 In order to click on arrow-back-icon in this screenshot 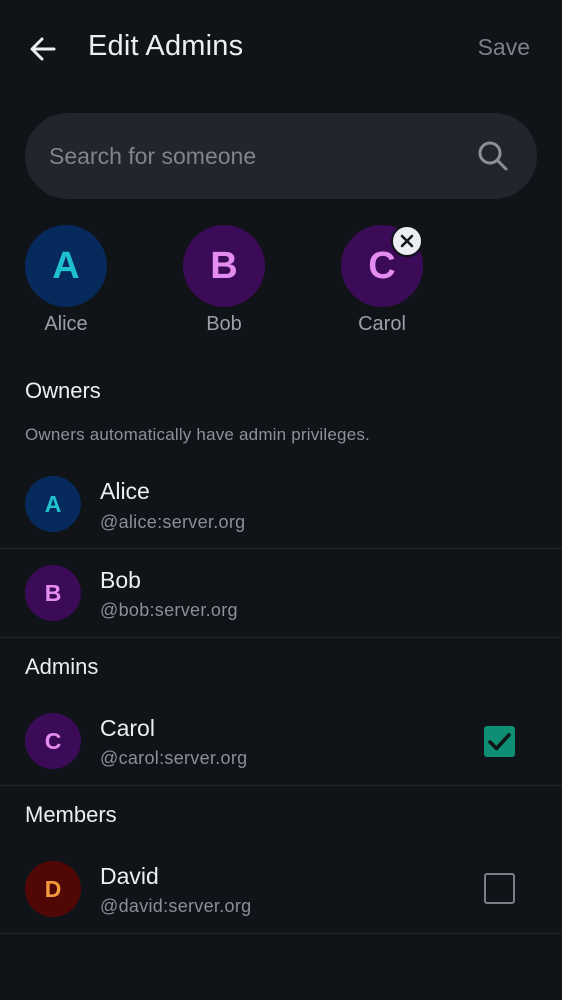, I will do `click(43, 49)`.